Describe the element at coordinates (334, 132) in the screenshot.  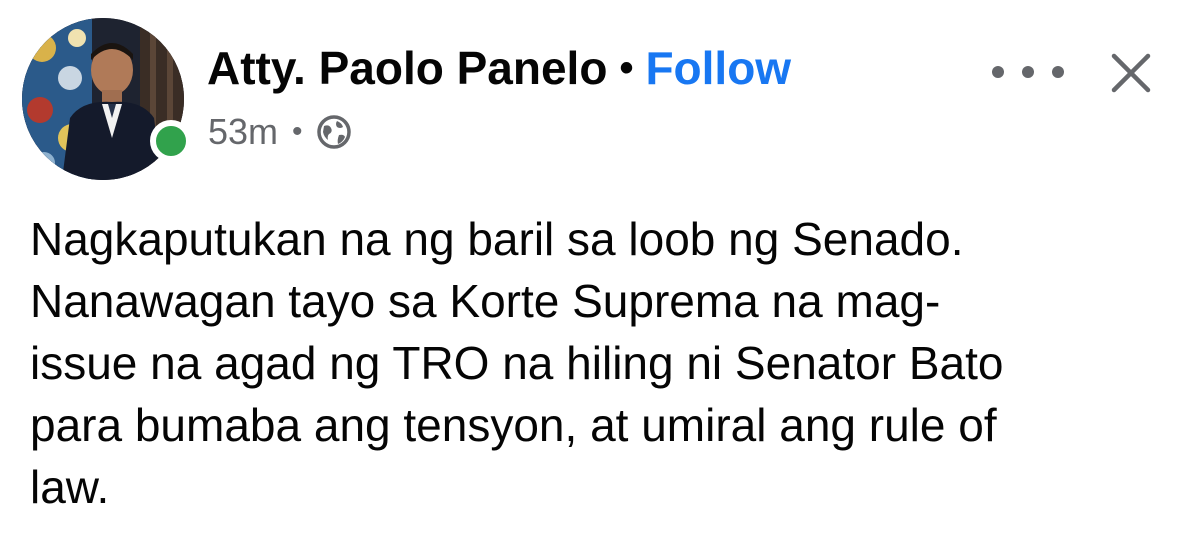
I see `globe-icon` at that location.